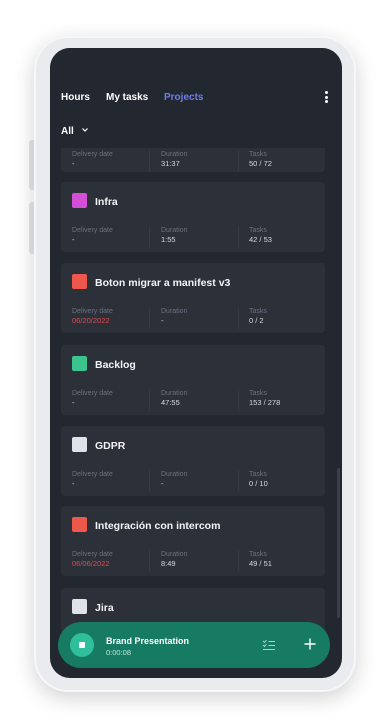  I want to click on project-title: Integración con intercom, so click(158, 526).